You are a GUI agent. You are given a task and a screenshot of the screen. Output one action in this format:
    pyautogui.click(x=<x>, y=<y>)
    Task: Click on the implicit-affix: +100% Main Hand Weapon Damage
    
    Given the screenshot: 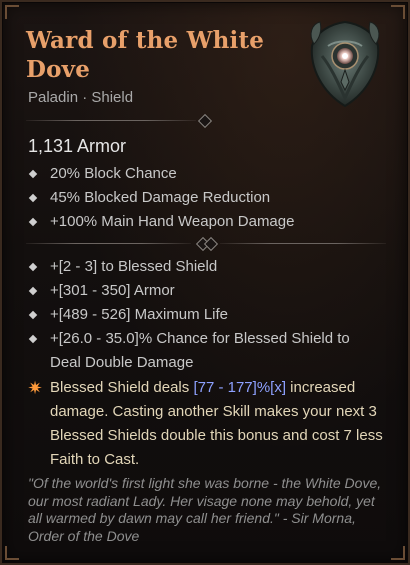 What is the action you would take?
    pyautogui.click(x=201, y=222)
    